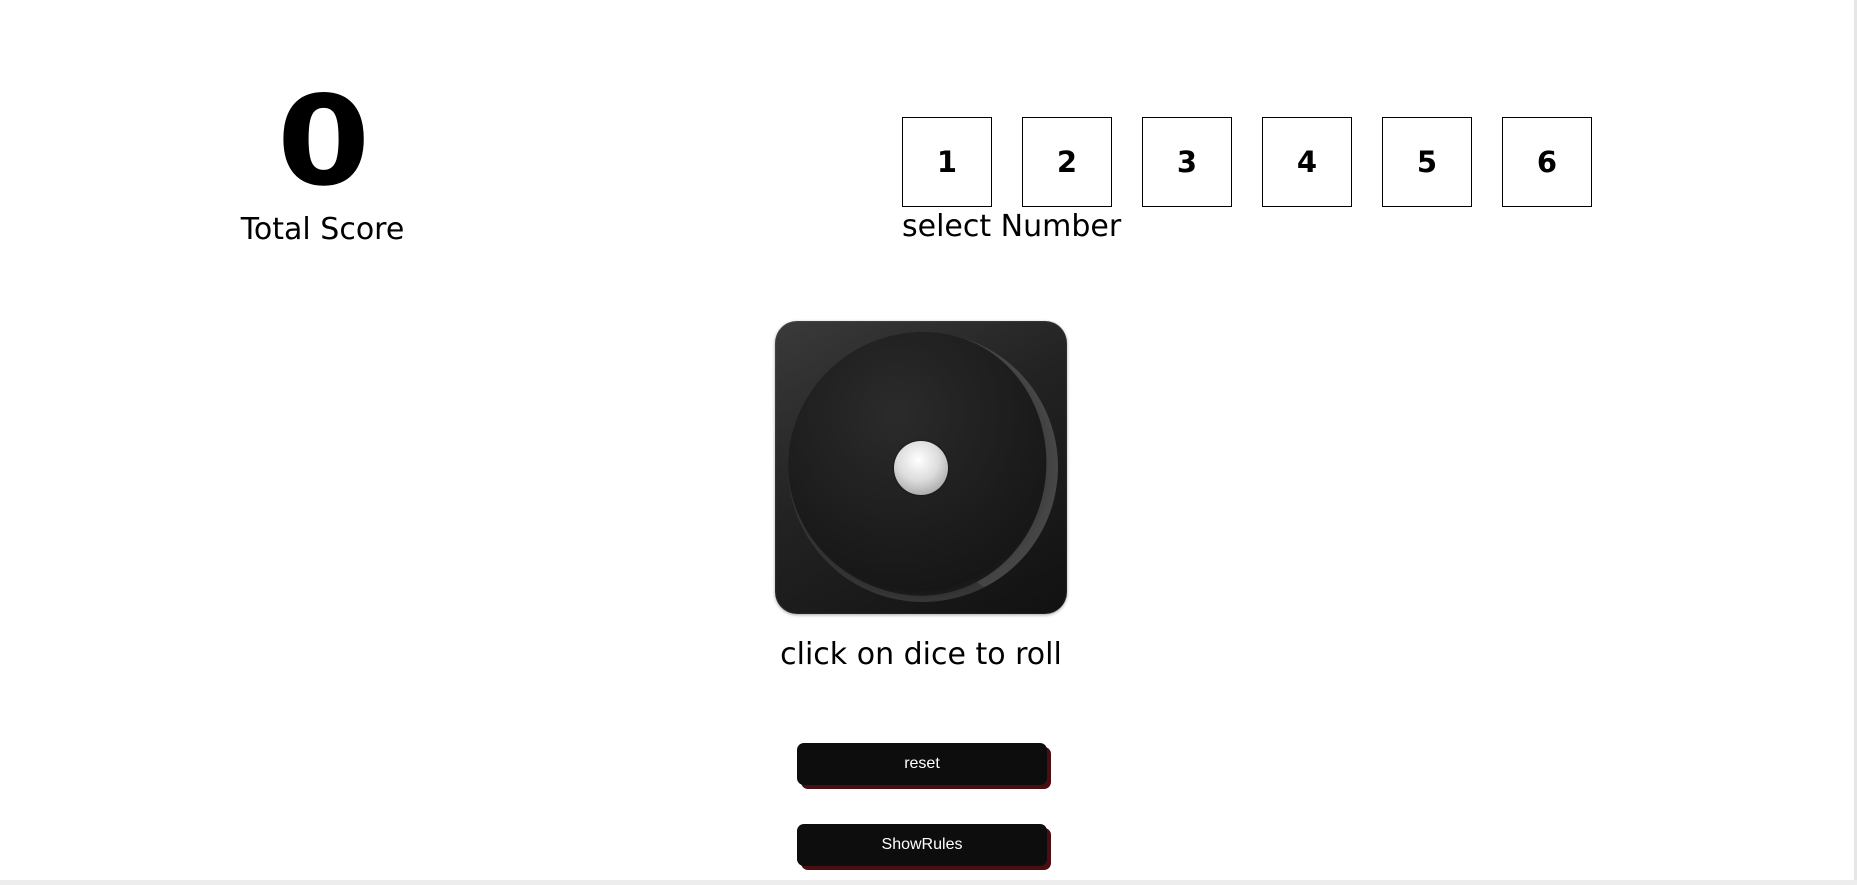 The image size is (1857, 885). Describe the element at coordinates (1012, 226) in the screenshot. I see `select-number-label: select Number` at that location.